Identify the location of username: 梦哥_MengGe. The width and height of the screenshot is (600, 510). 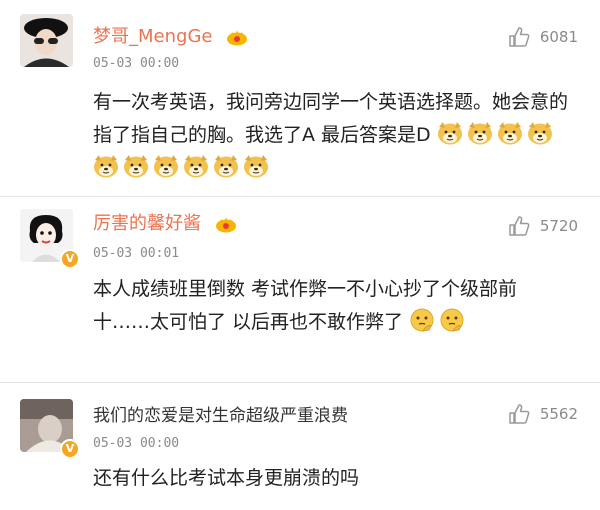
(170, 35).